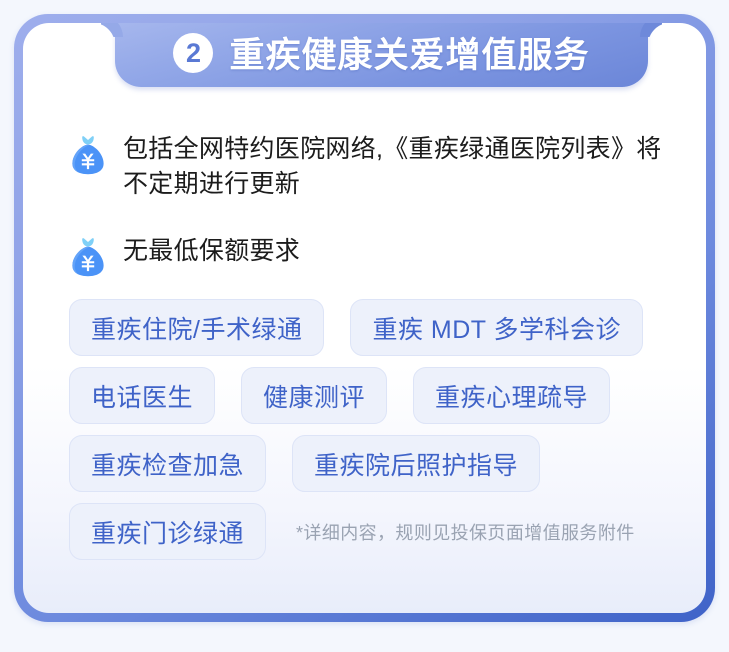  I want to click on card-header-banner: 2 重疾健康关爱增值服务, so click(381, 55).